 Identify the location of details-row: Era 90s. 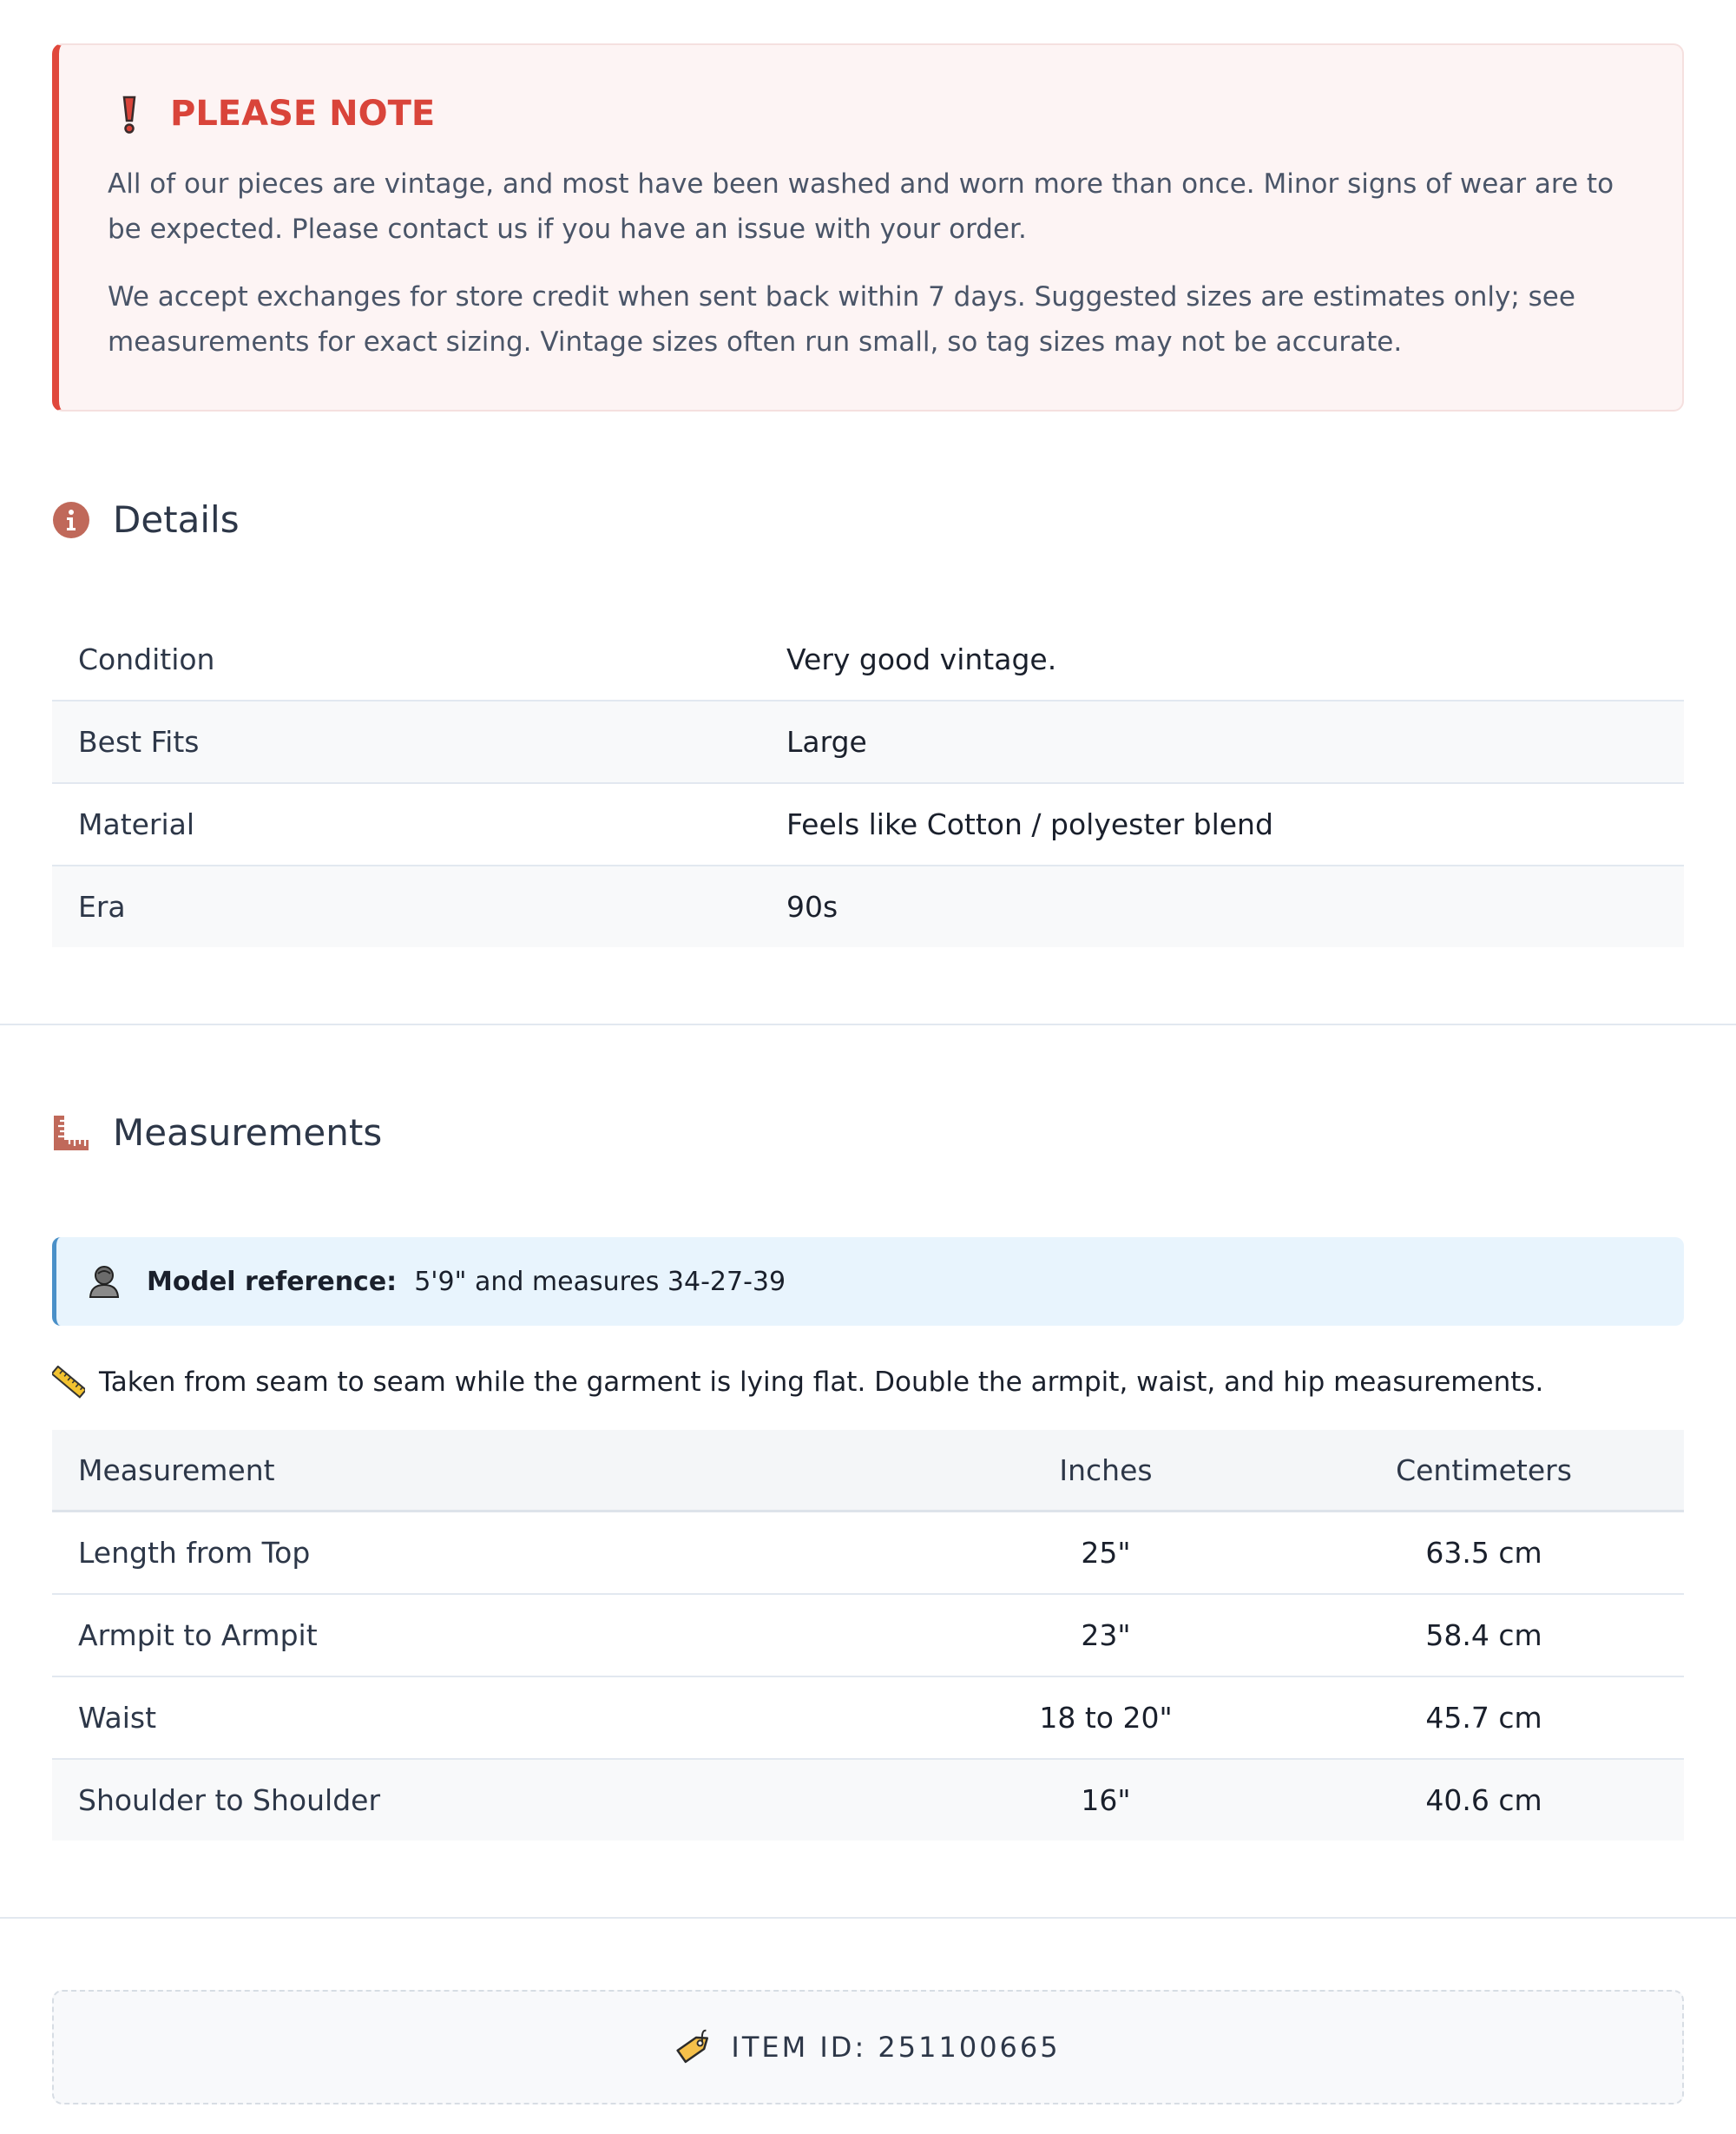
(868, 906).